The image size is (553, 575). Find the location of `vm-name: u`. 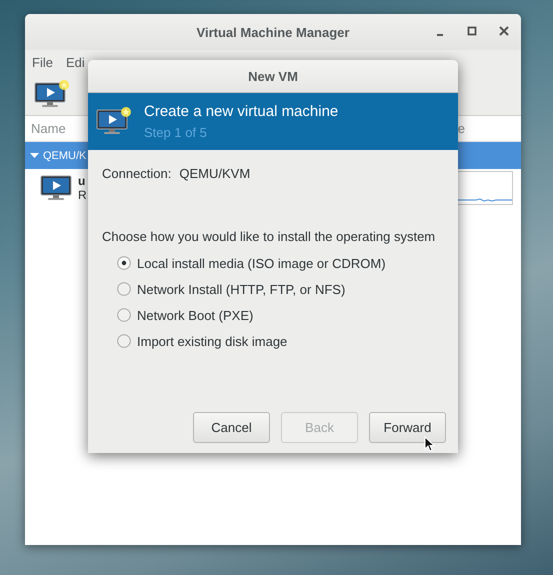

vm-name: u is located at coordinates (82, 181).